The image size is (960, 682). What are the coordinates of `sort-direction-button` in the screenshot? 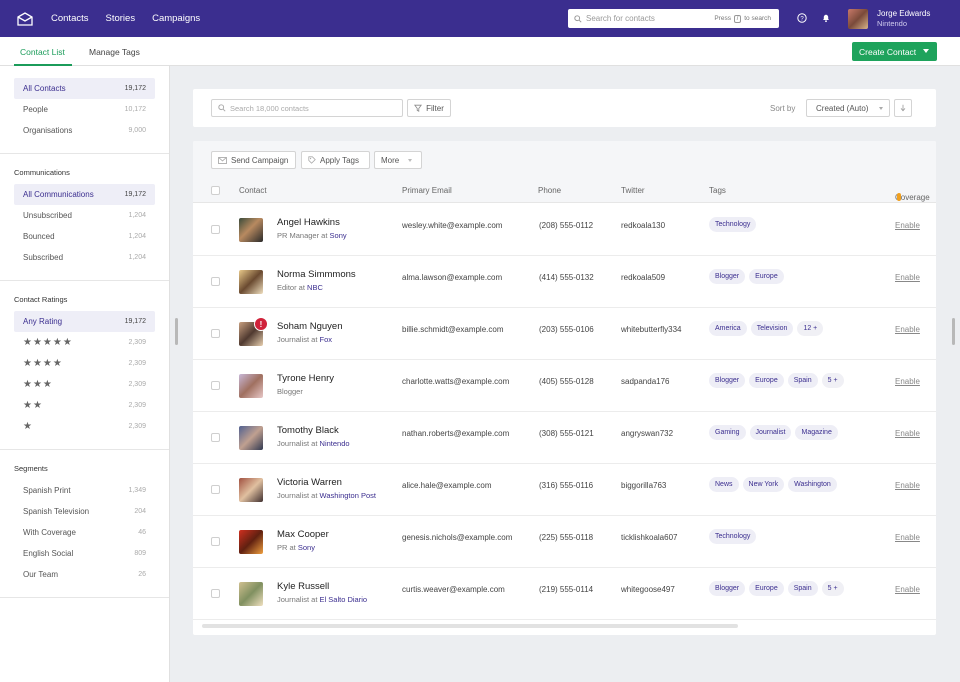 It's located at (903, 108).